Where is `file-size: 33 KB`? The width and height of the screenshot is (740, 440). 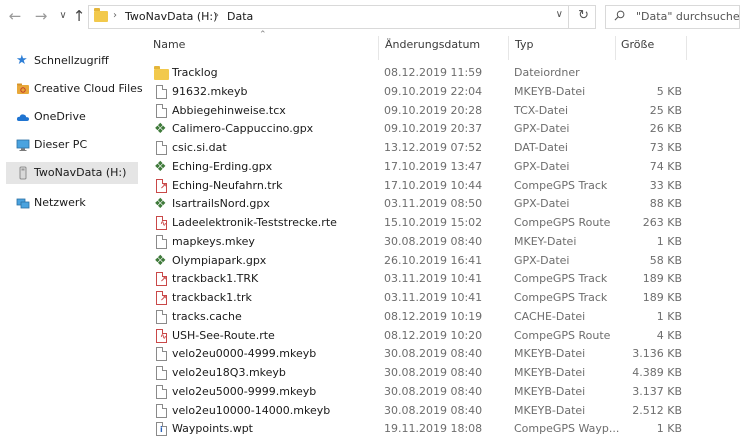
file-size: 33 KB is located at coordinates (665, 185).